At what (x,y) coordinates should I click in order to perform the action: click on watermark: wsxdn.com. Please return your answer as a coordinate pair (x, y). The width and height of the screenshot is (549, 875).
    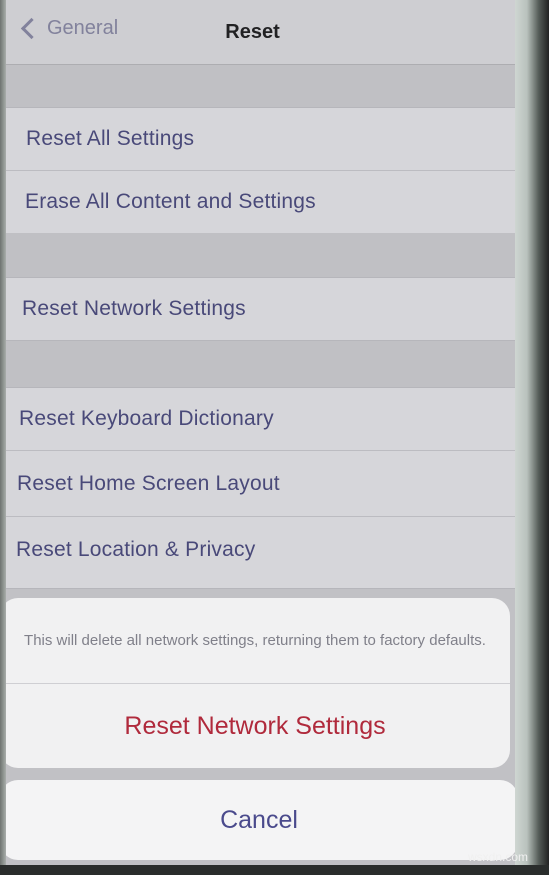
    Looking at the image, I should click on (498, 857).